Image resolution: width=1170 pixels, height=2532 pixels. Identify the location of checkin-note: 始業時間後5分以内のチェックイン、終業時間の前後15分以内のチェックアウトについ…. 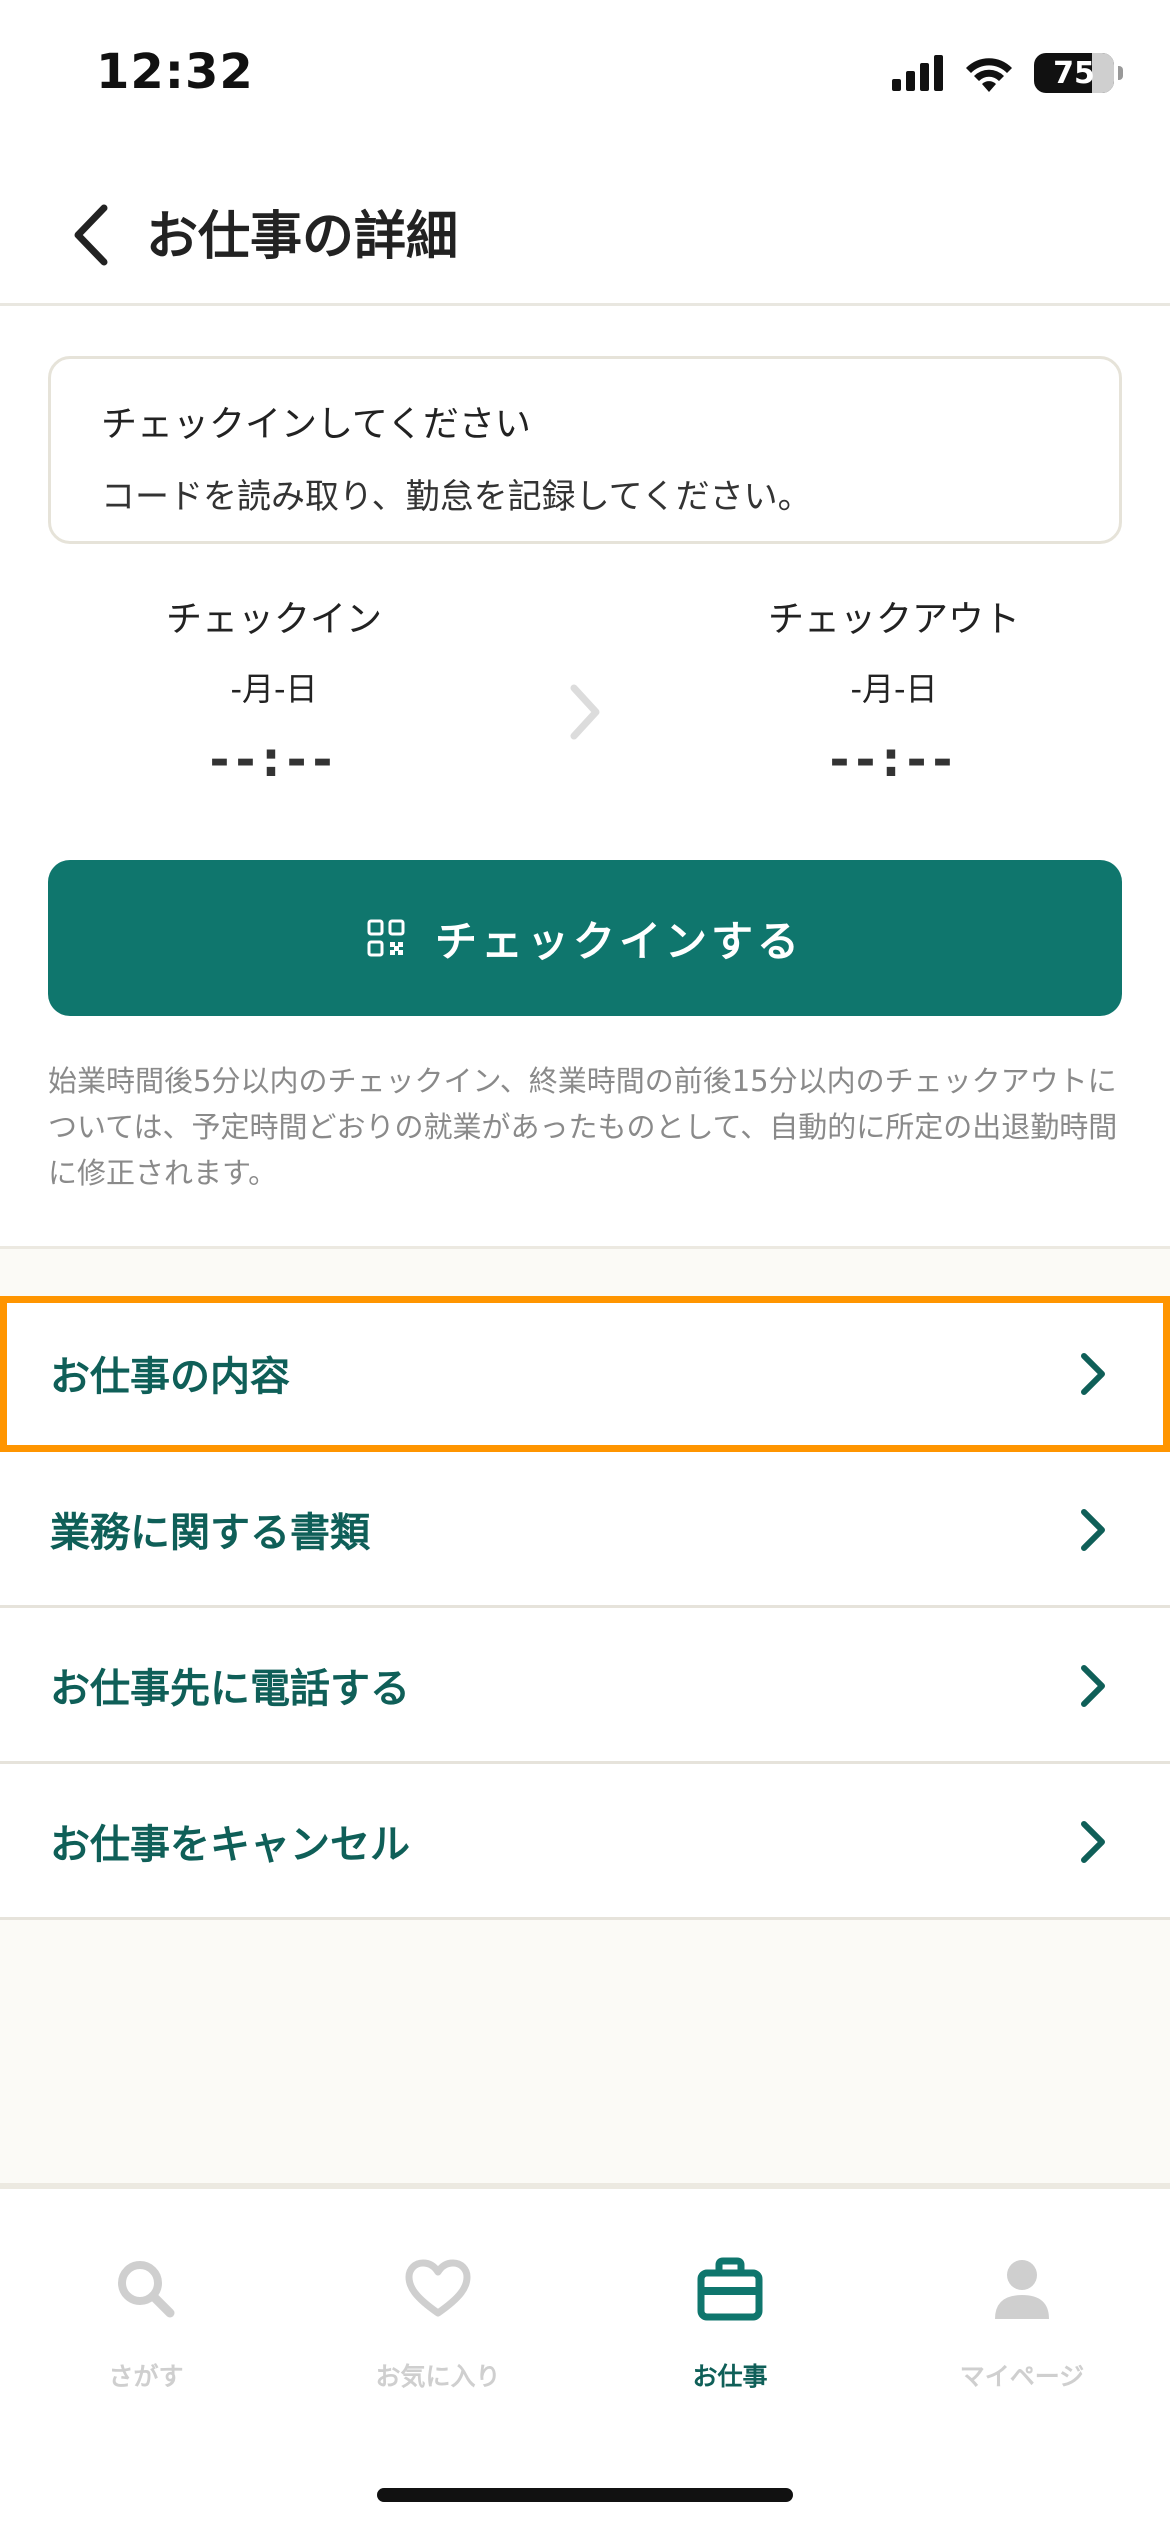
(583, 1127).